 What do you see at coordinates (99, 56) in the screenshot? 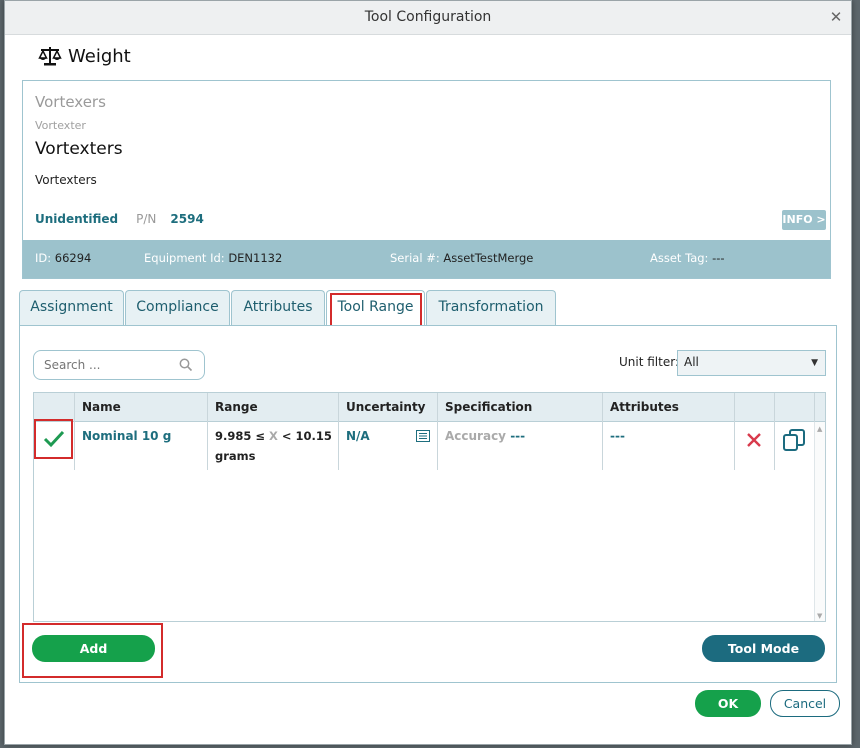
I see `tool-name: Weight` at bounding box center [99, 56].